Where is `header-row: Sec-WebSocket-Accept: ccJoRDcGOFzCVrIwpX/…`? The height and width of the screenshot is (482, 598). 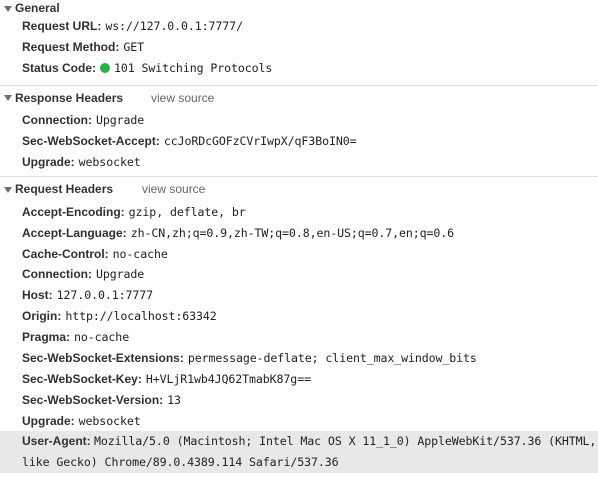 header-row: Sec-WebSocket-Accept: ccJoRDcGOFzCVrIwpX/… is located at coordinates (299, 141).